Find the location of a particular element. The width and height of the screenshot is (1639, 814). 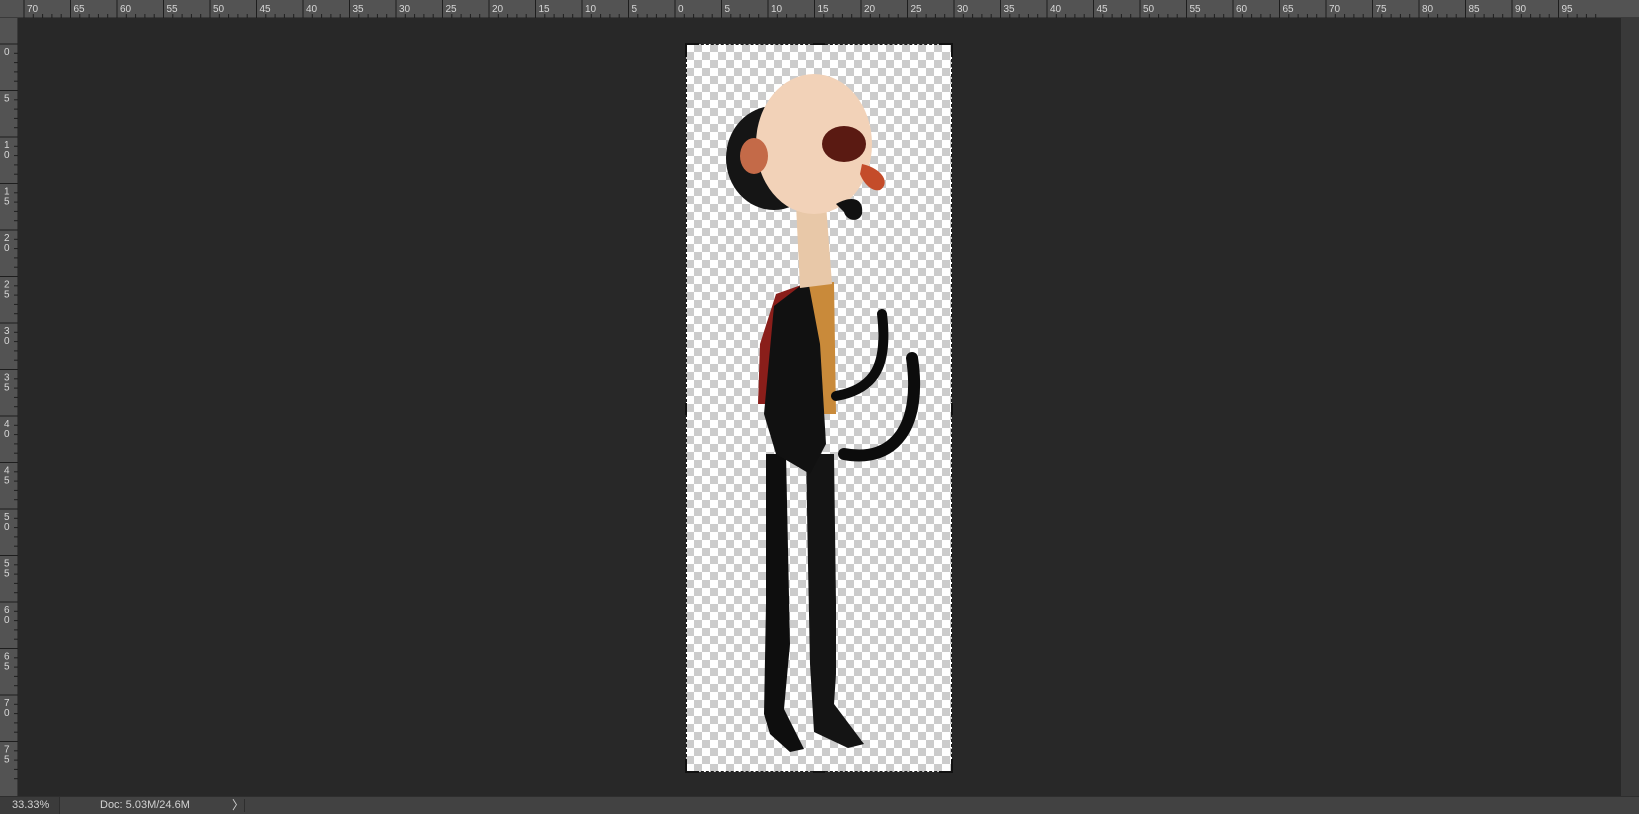

handle-bottom-left is located at coordinates (692, 766).